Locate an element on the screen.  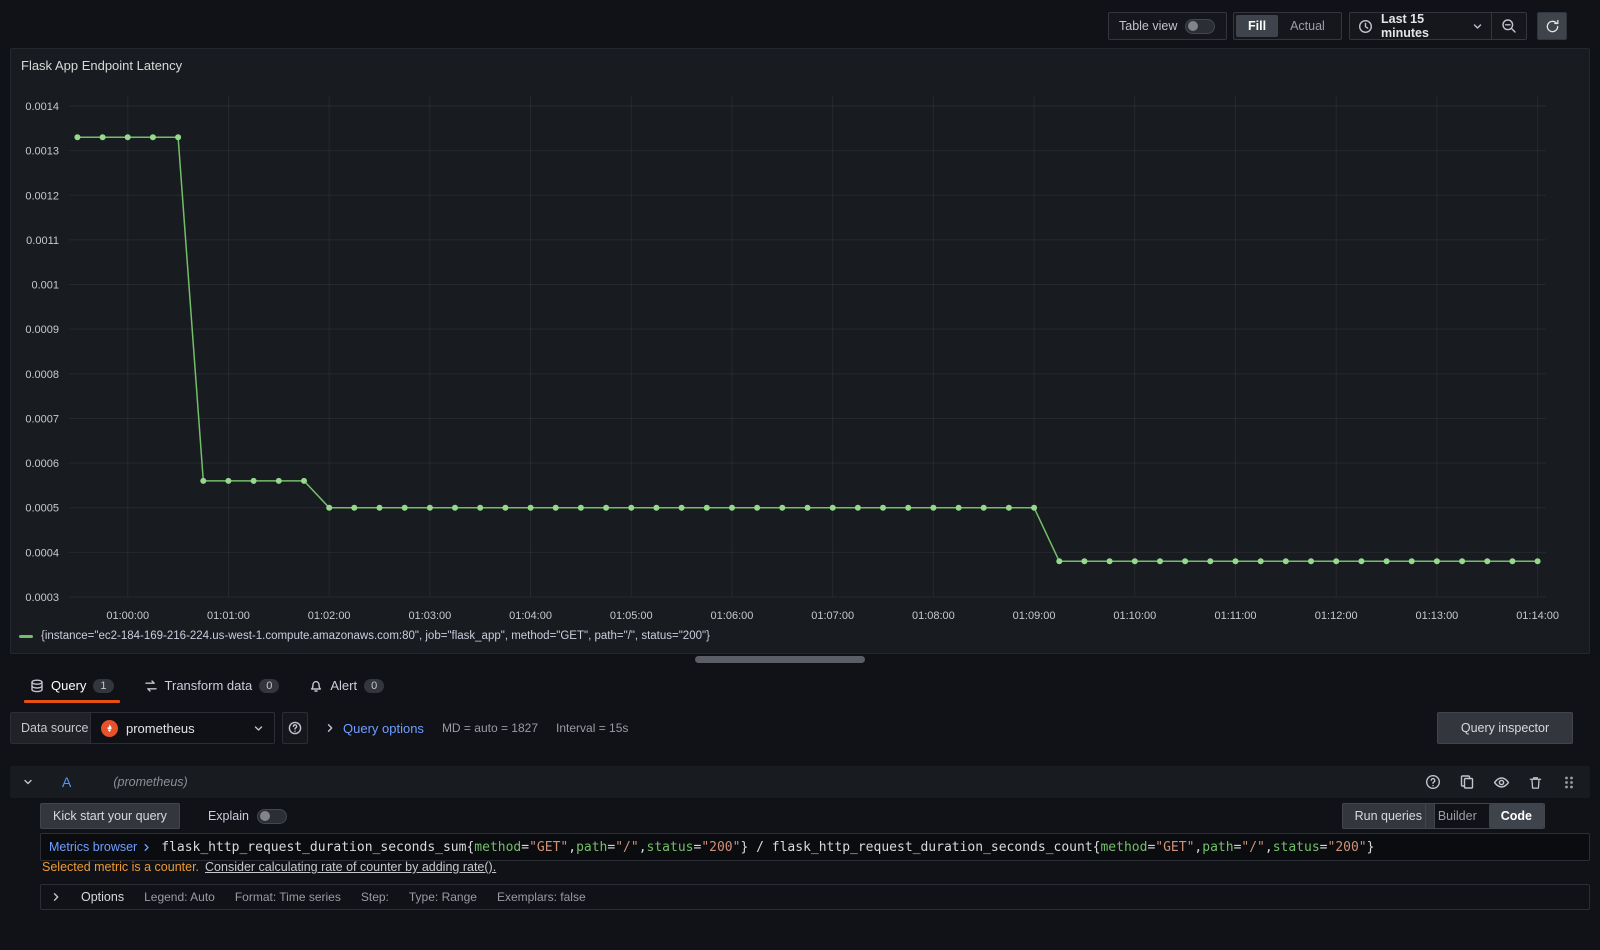
trash-icon is located at coordinates (1535, 782).